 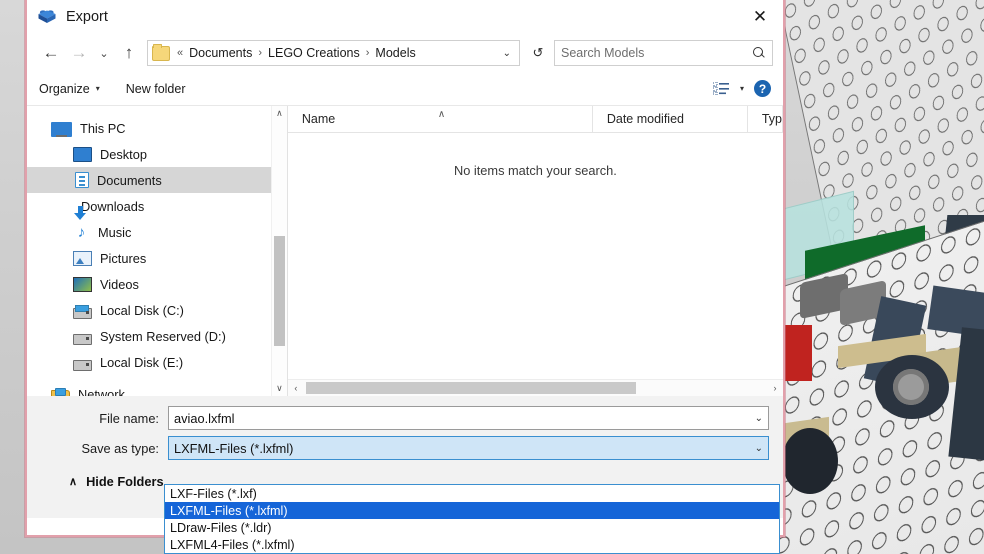 I want to click on toolbar-right-group: ▾ ?, so click(x=741, y=88).